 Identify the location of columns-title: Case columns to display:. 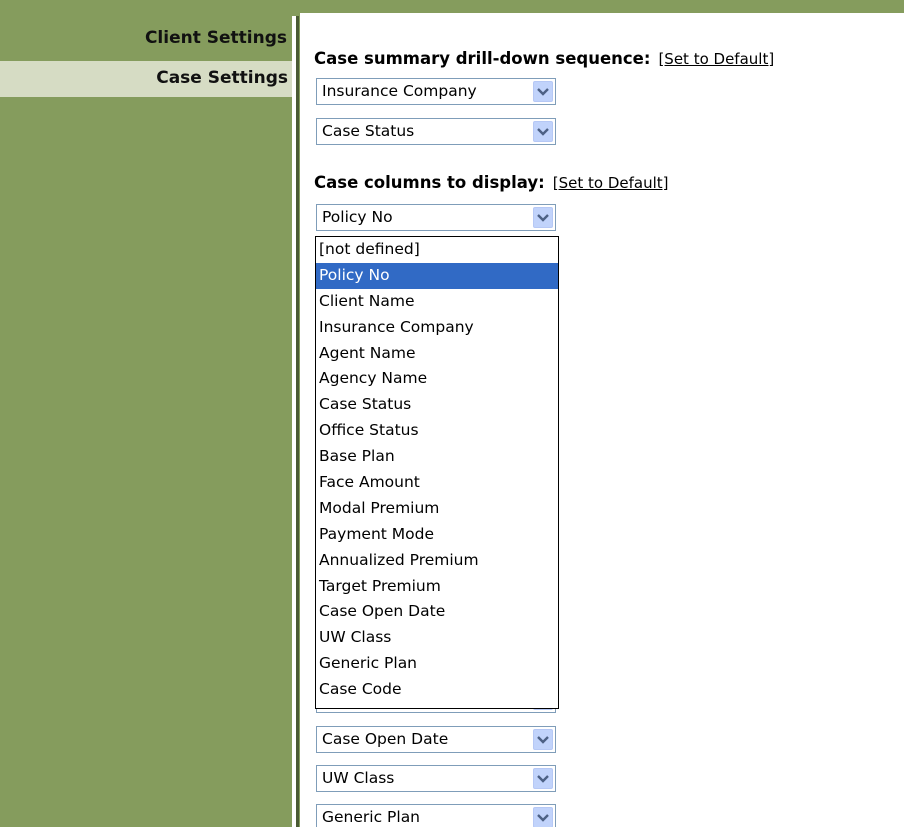
(429, 182).